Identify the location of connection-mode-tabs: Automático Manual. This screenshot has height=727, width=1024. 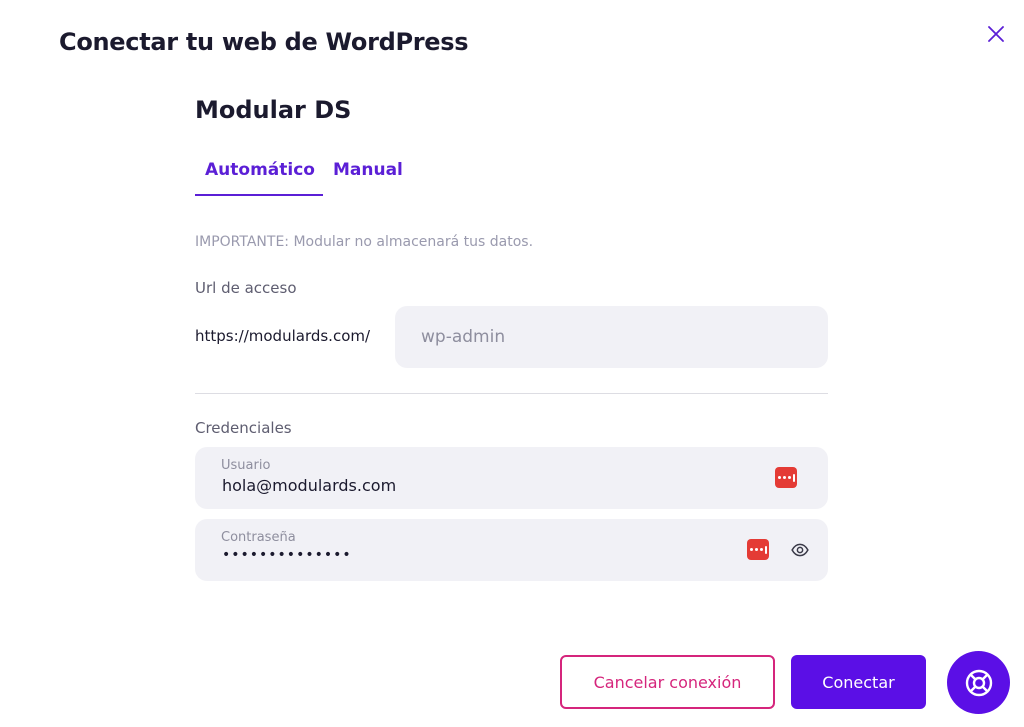
(304, 174).